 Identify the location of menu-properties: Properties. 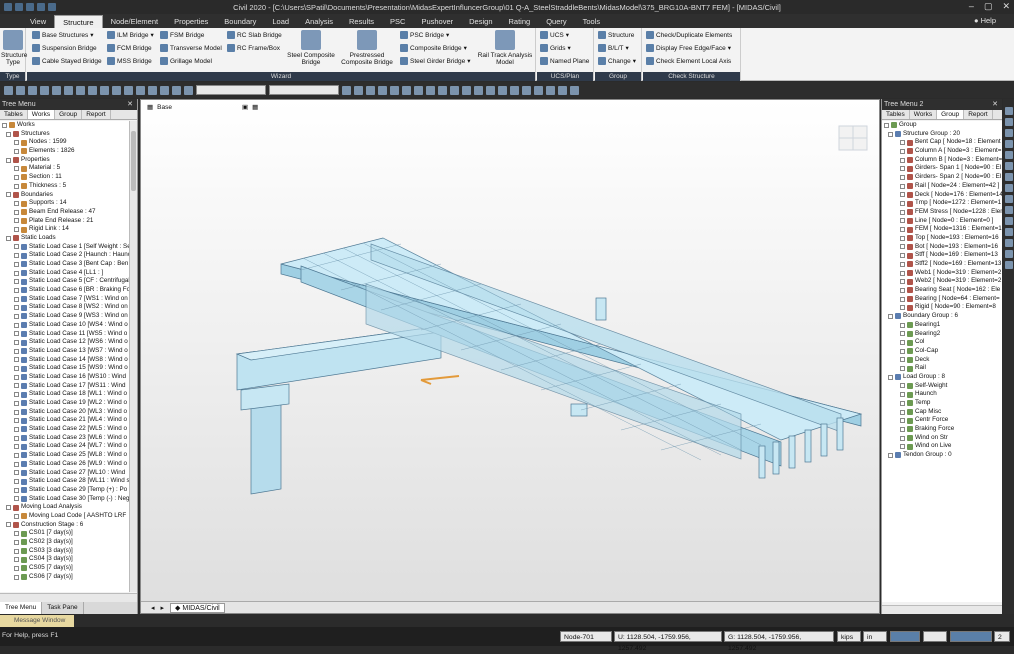
(191, 21).